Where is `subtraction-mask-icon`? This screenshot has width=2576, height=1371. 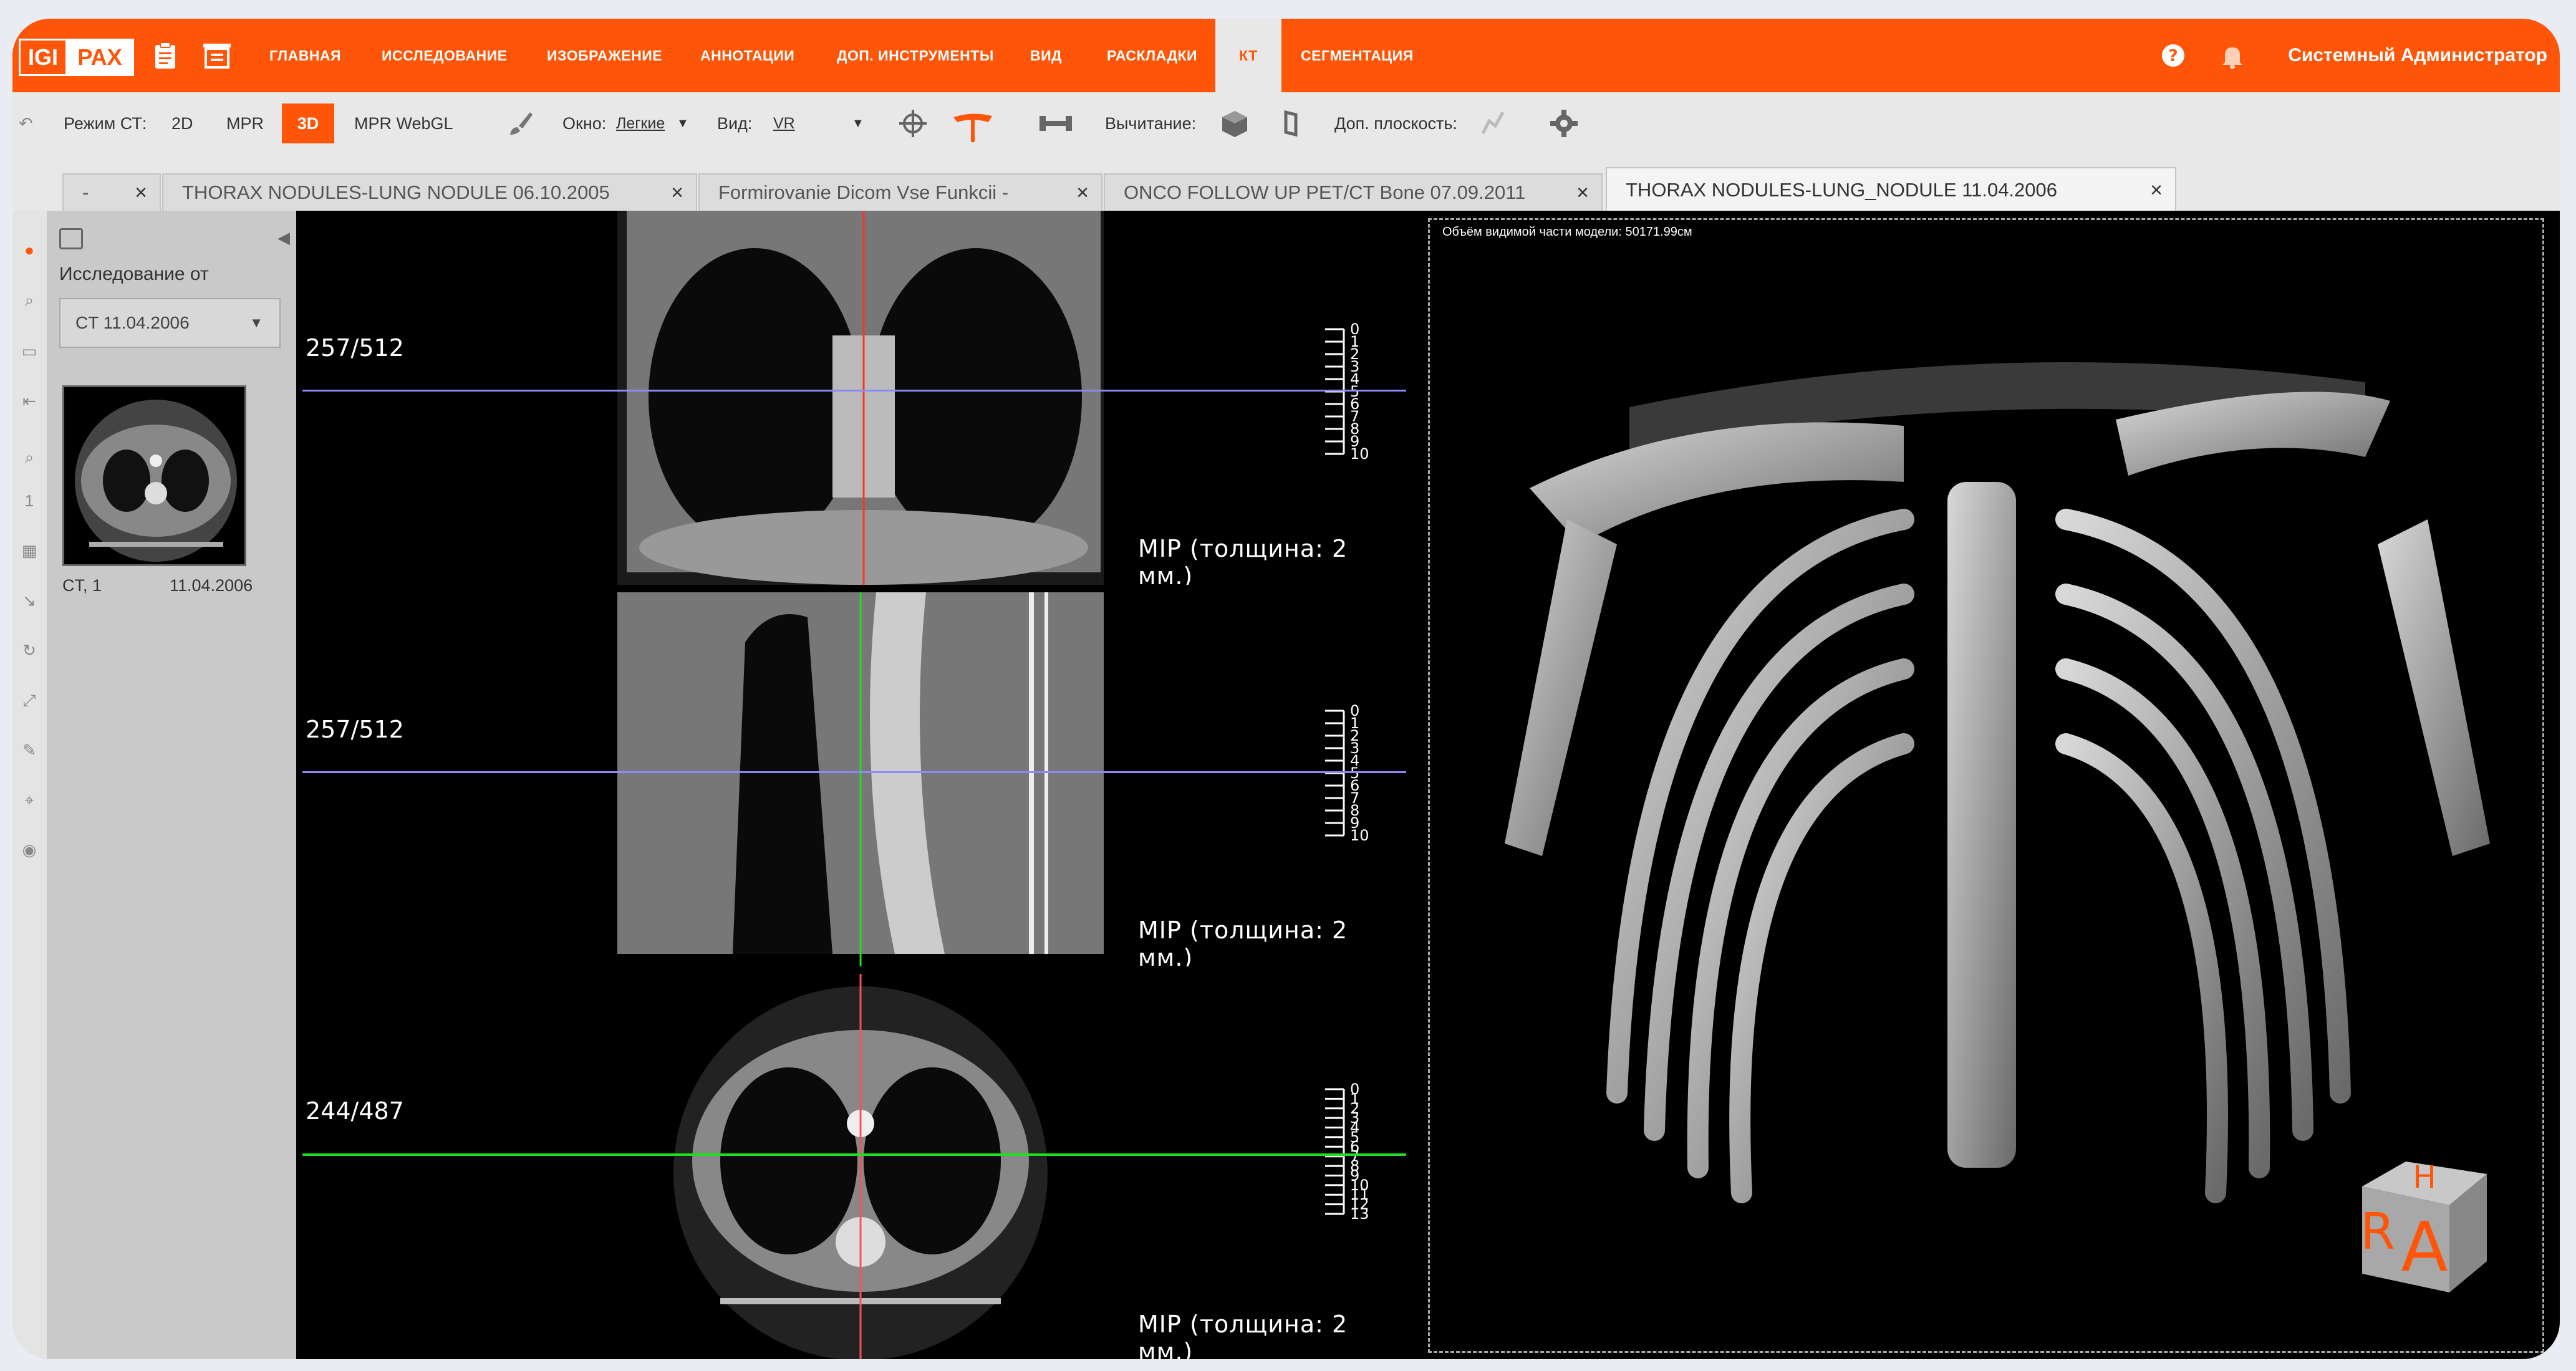
subtraction-mask-icon is located at coordinates (1292, 123).